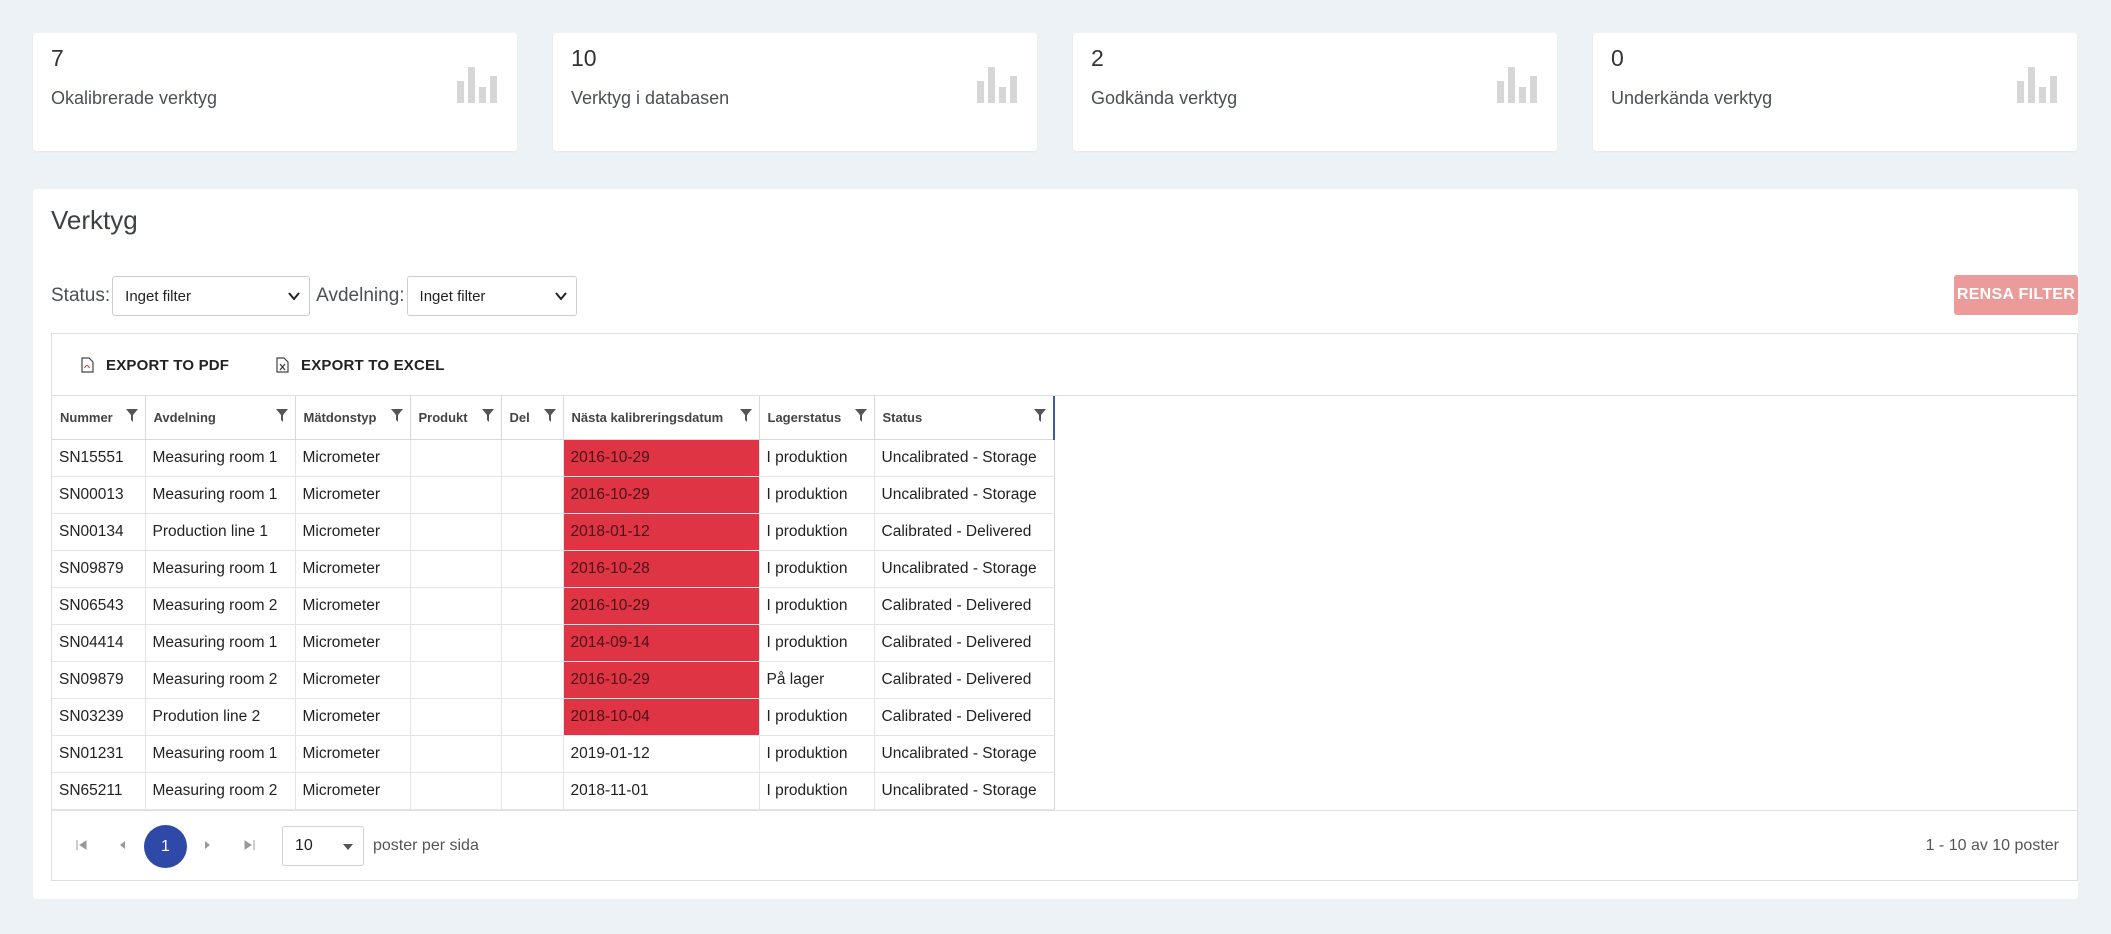 This screenshot has height=934, width=2111. What do you see at coordinates (220, 680) in the screenshot?
I see `cell-avdelning: Measuring room 2` at bounding box center [220, 680].